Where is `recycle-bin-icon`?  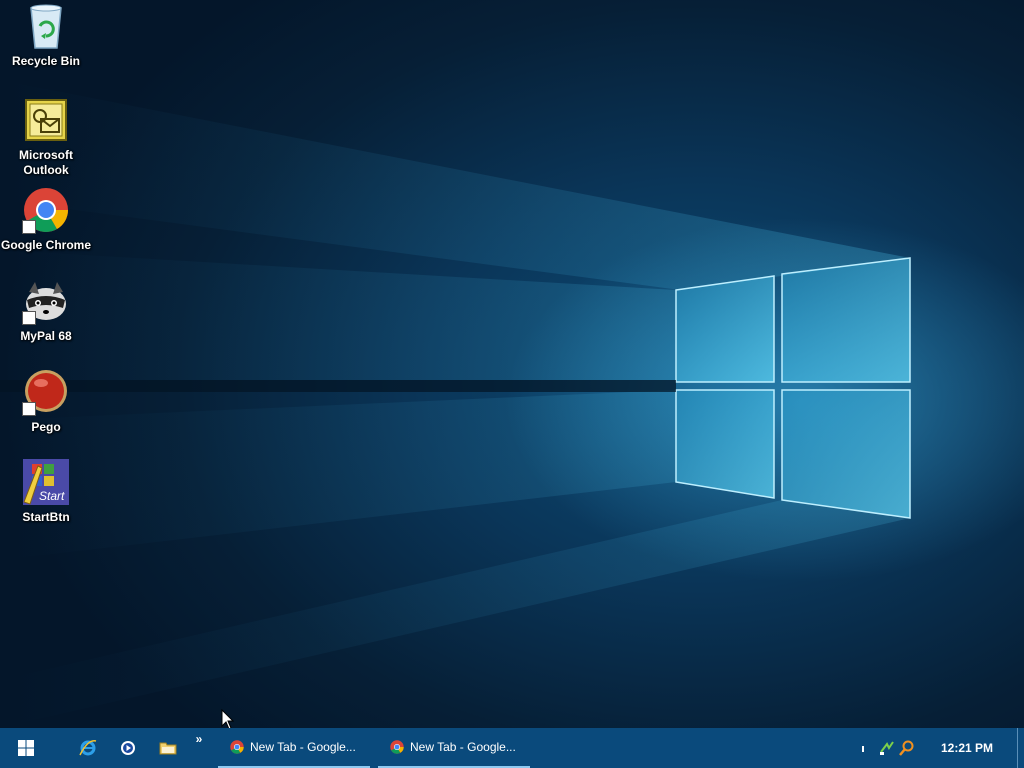
recycle-bin-icon is located at coordinates (46, 26).